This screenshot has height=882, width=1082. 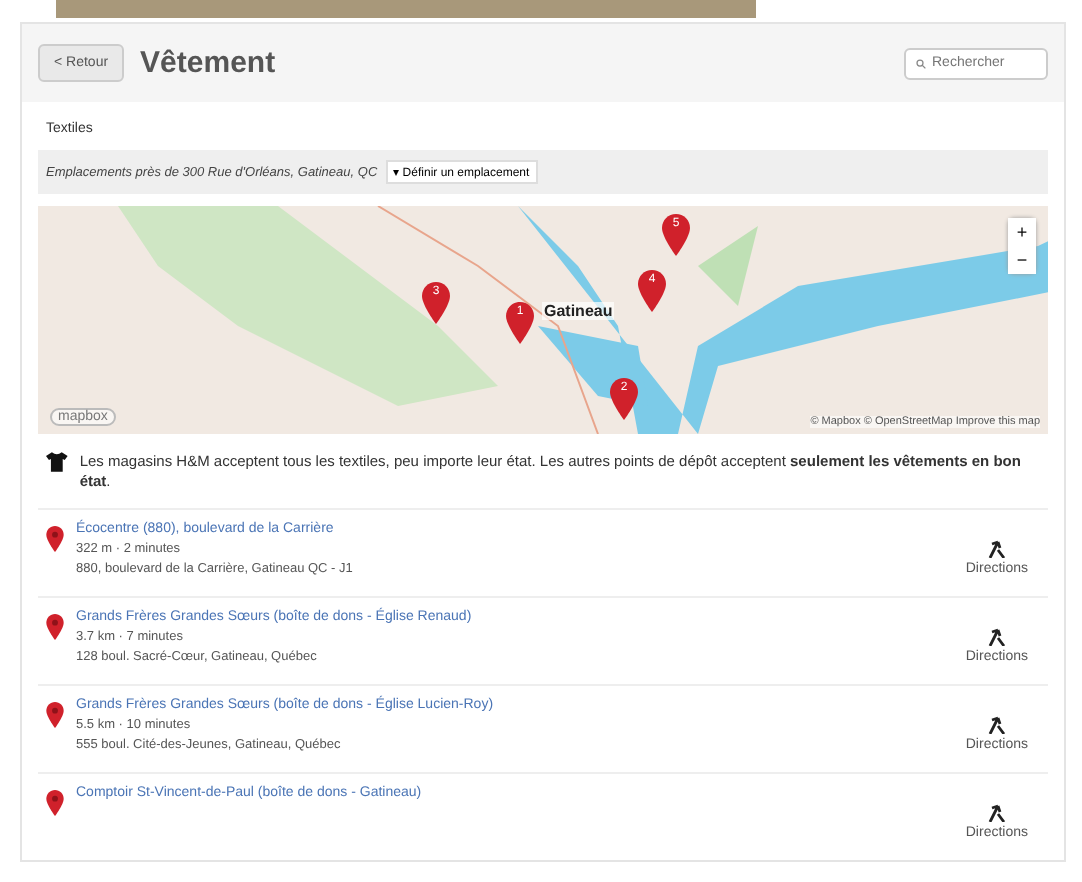 What do you see at coordinates (57, 462) in the screenshot?
I see `shirt-icon` at bounding box center [57, 462].